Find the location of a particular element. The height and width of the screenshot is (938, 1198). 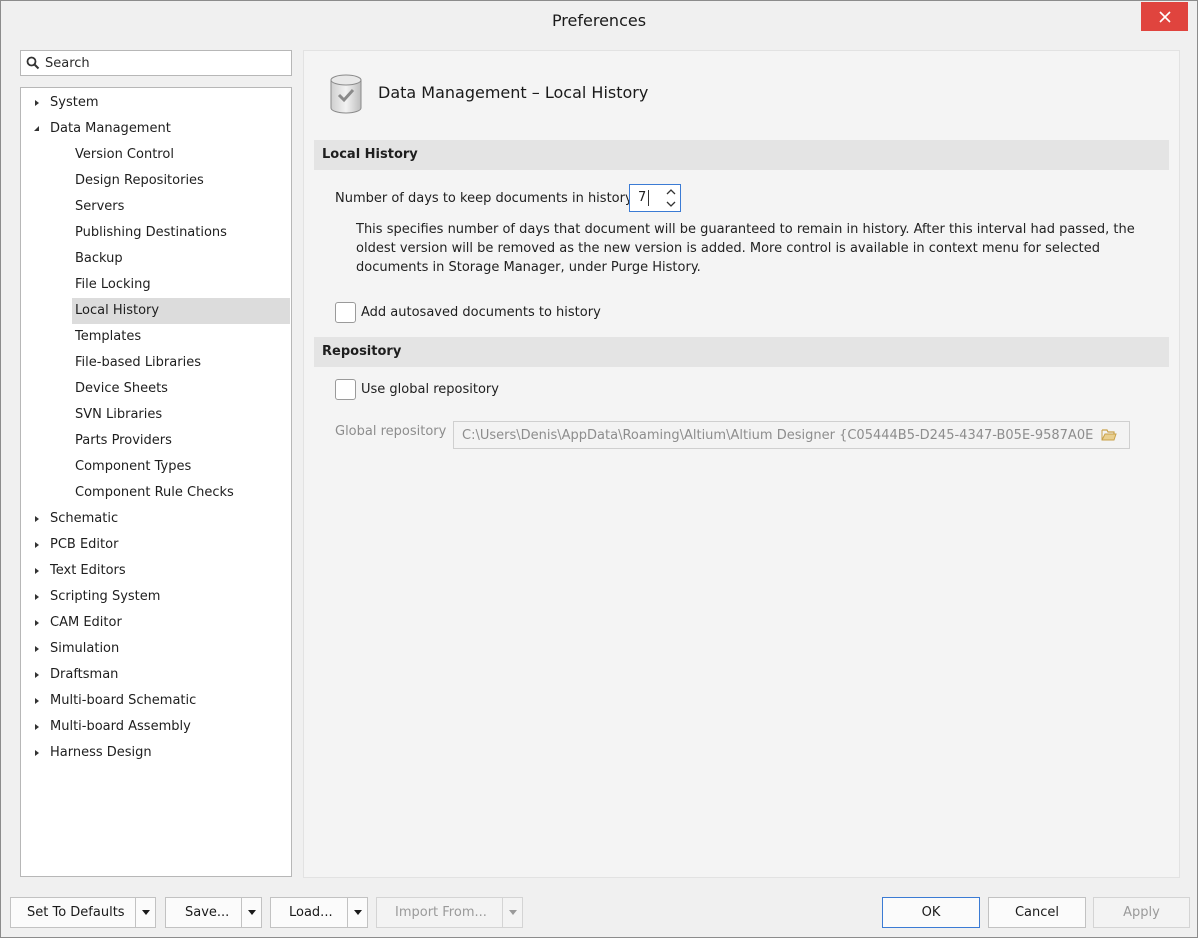

tree-item-label: Device Sheets is located at coordinates (121, 388).